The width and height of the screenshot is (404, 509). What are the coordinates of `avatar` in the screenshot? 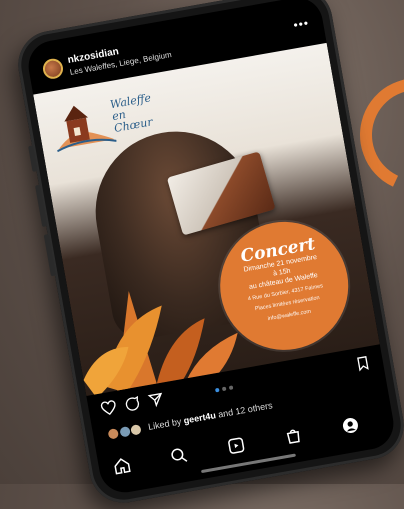 It's located at (53, 69).